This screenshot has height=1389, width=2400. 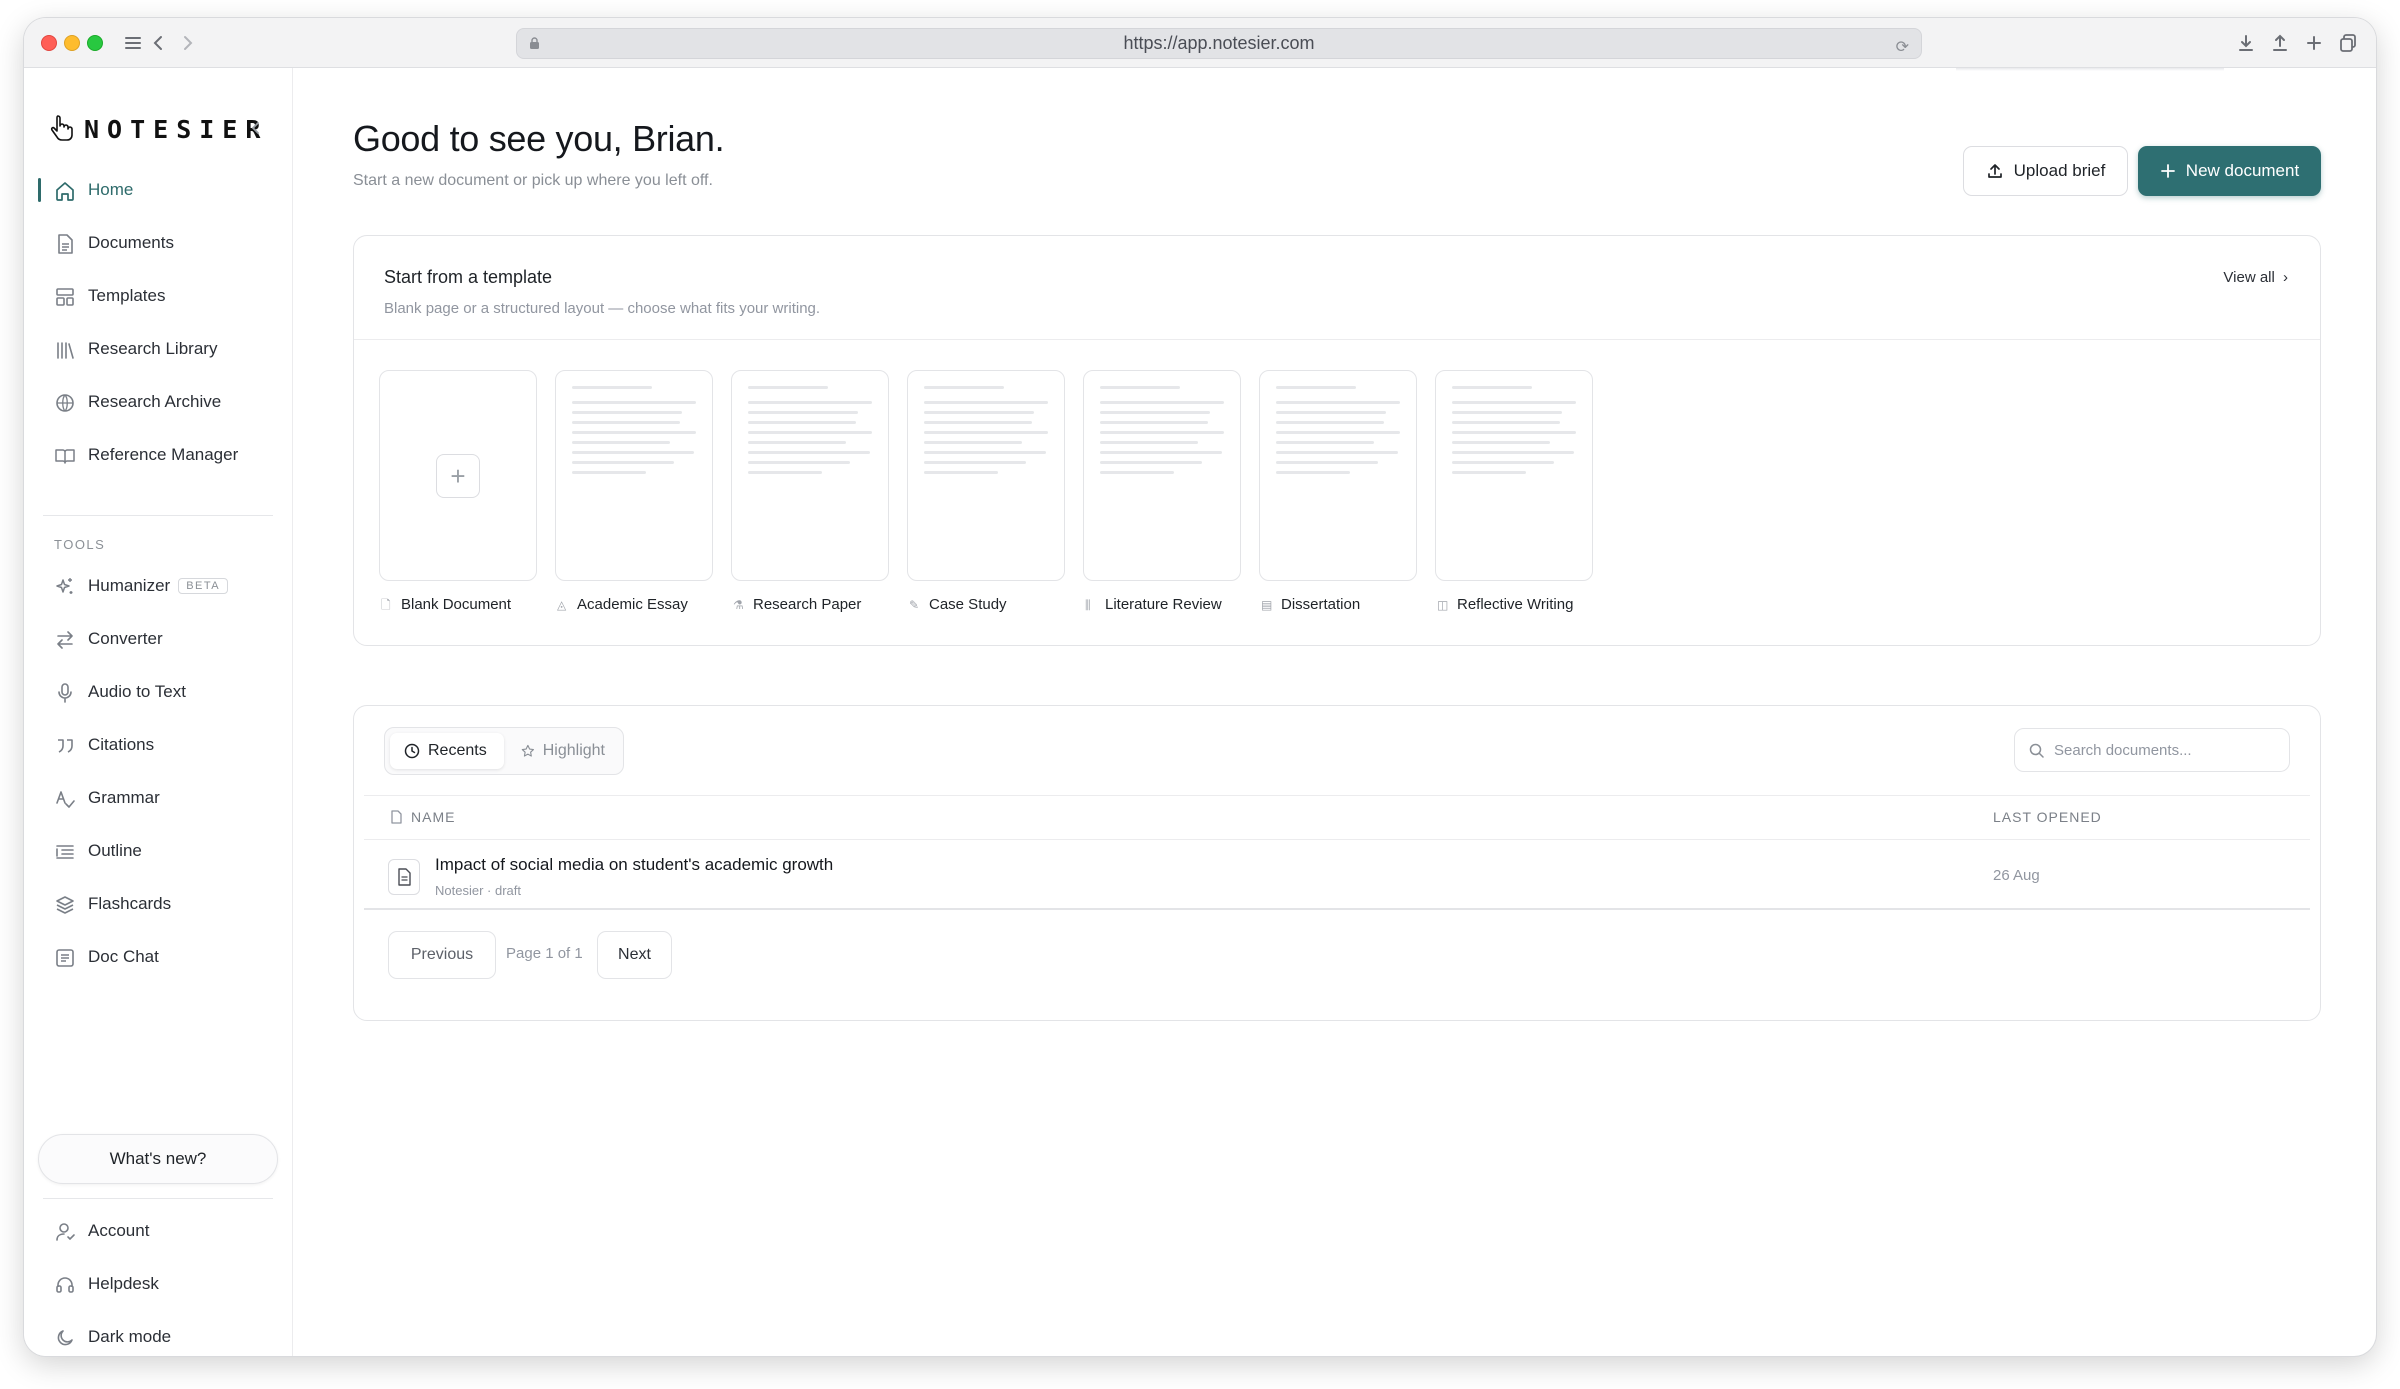 I want to click on beta-badge: BETA, so click(x=203, y=586).